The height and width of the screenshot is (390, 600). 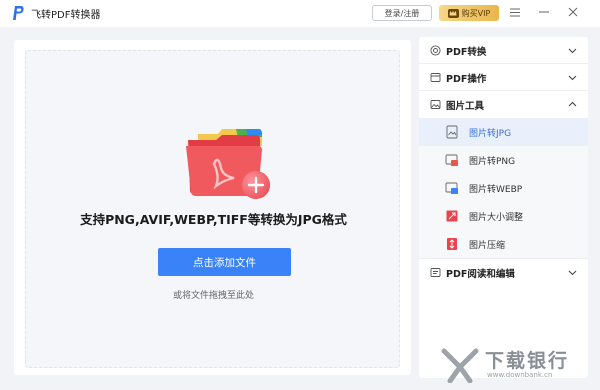 What do you see at coordinates (544, 12) in the screenshot?
I see `minimize-icon` at bounding box center [544, 12].